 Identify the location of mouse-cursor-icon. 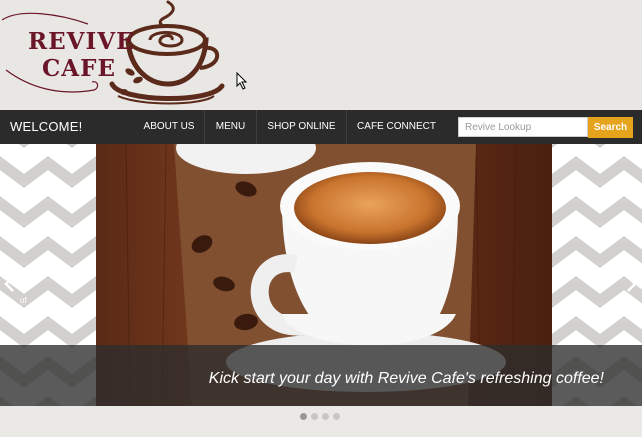
(242, 81).